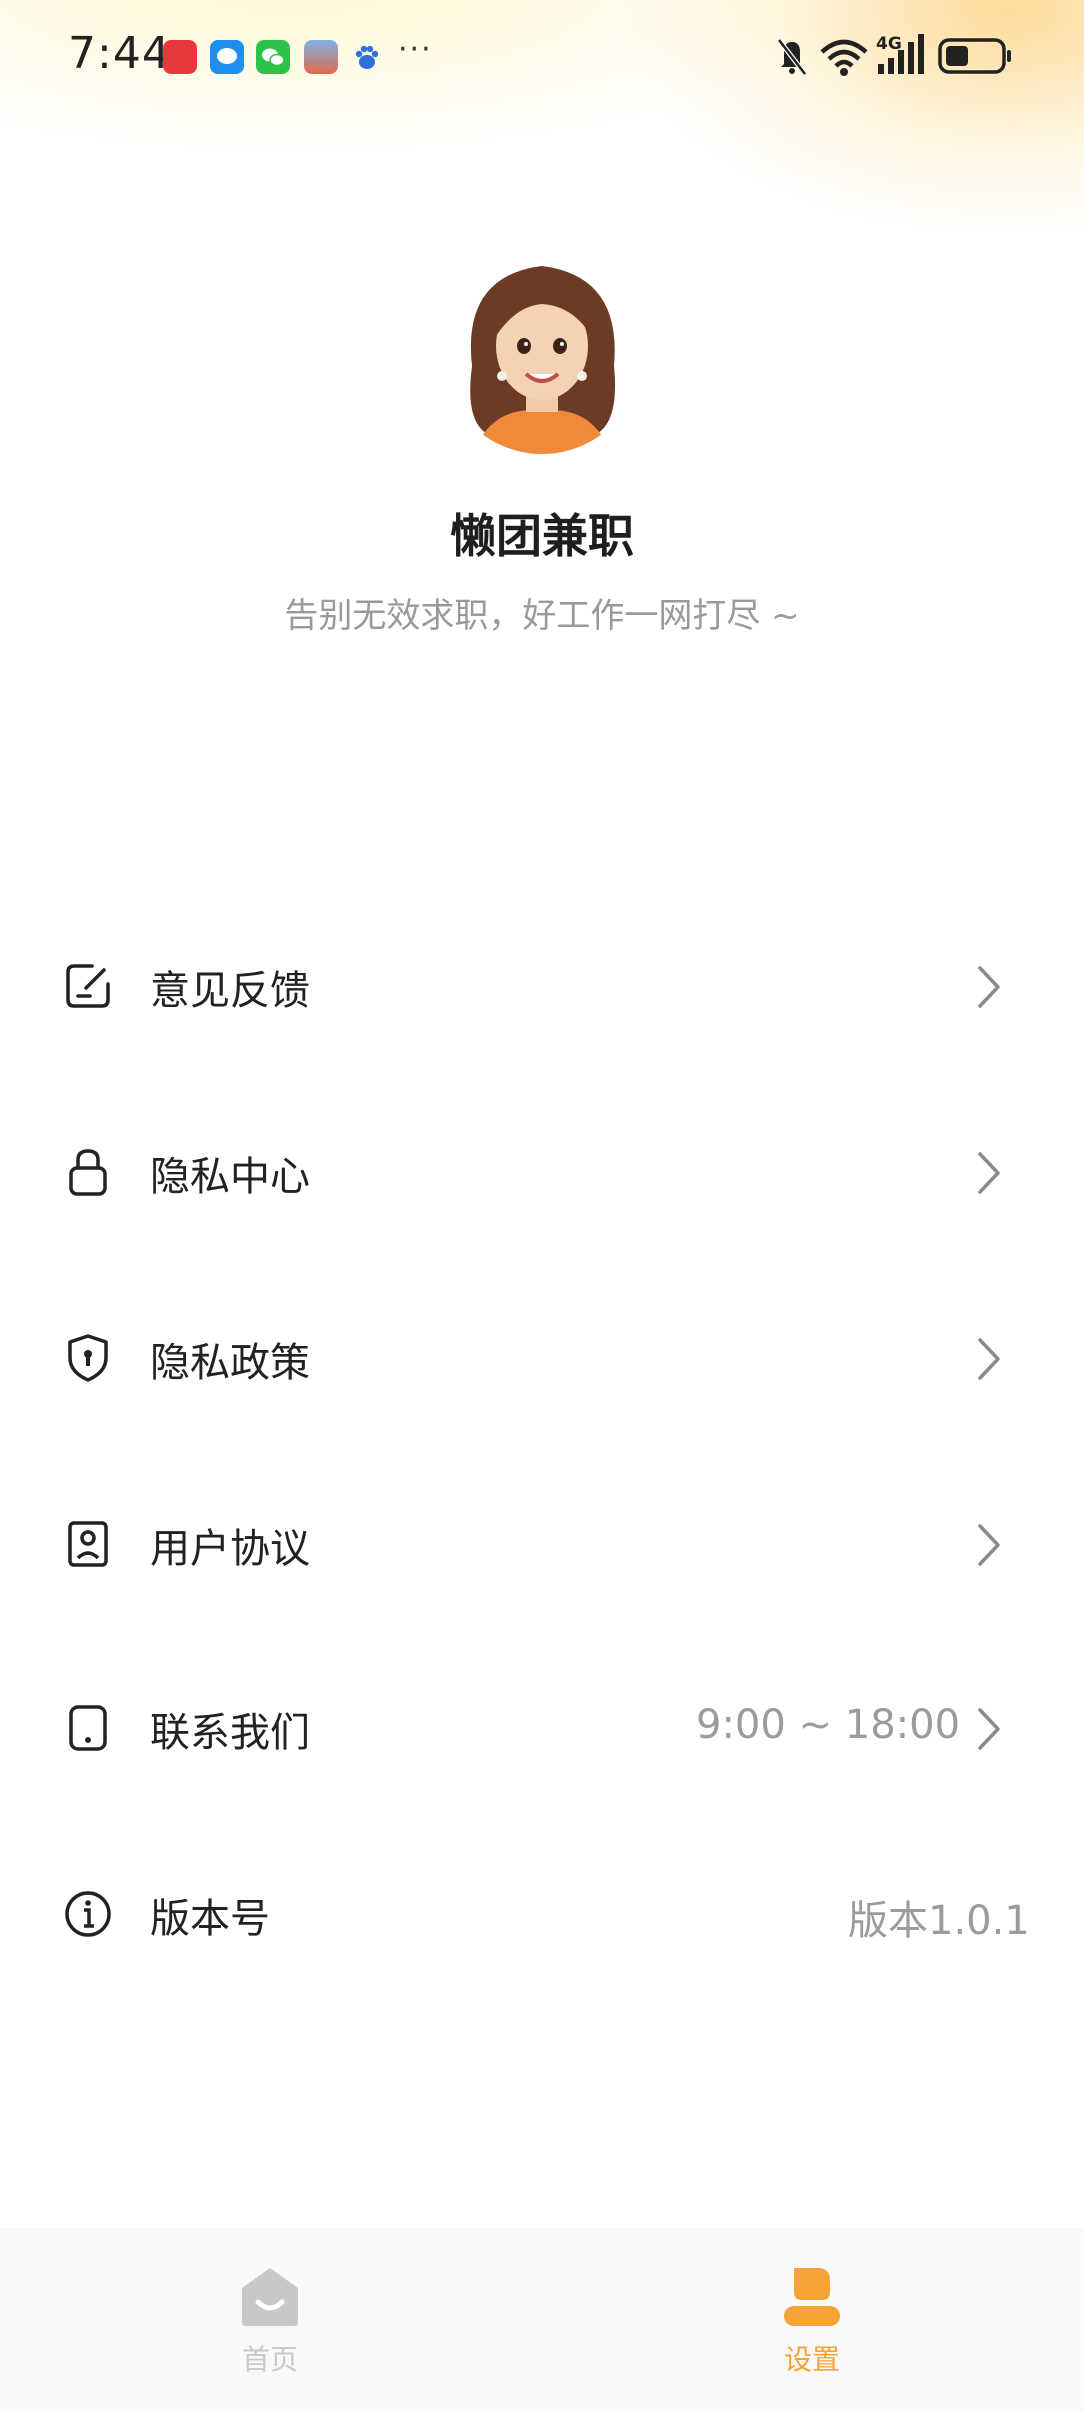  I want to click on menu-item-version: 版本号 版本1.0.1, so click(542, 1914).